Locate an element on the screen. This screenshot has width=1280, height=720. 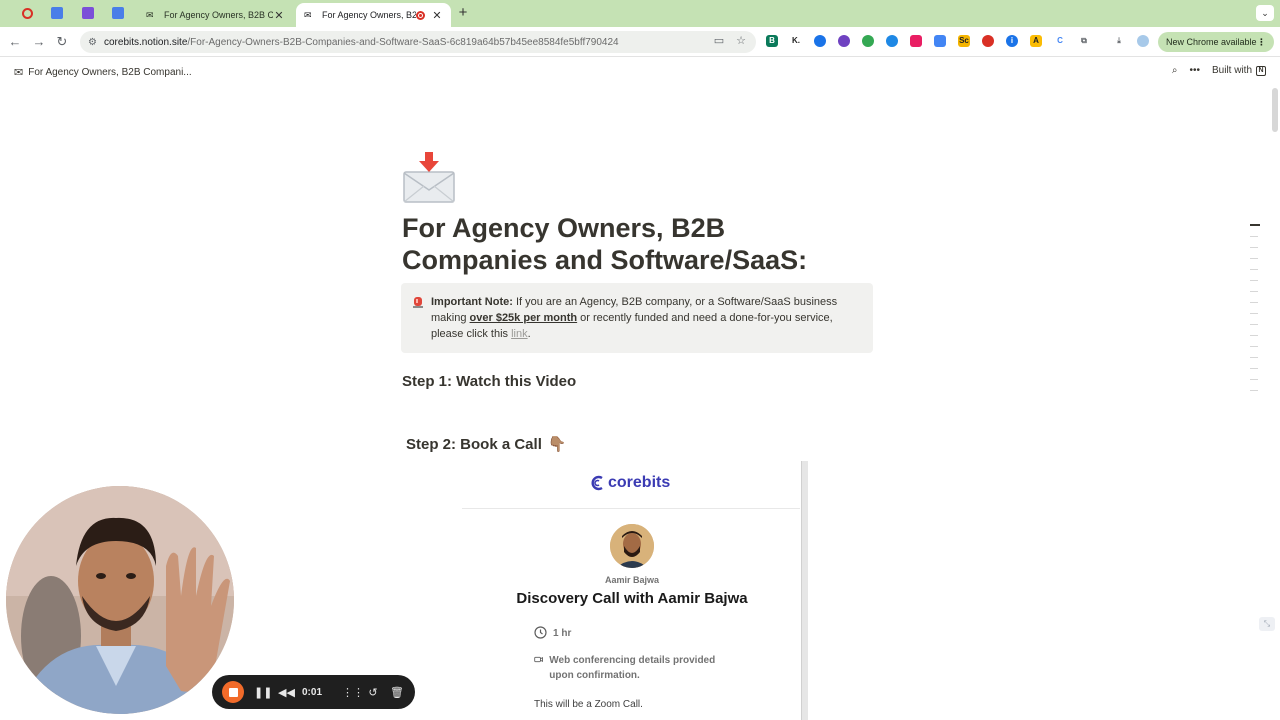
url-host: corebits.notion.site is located at coordinates (146, 42).